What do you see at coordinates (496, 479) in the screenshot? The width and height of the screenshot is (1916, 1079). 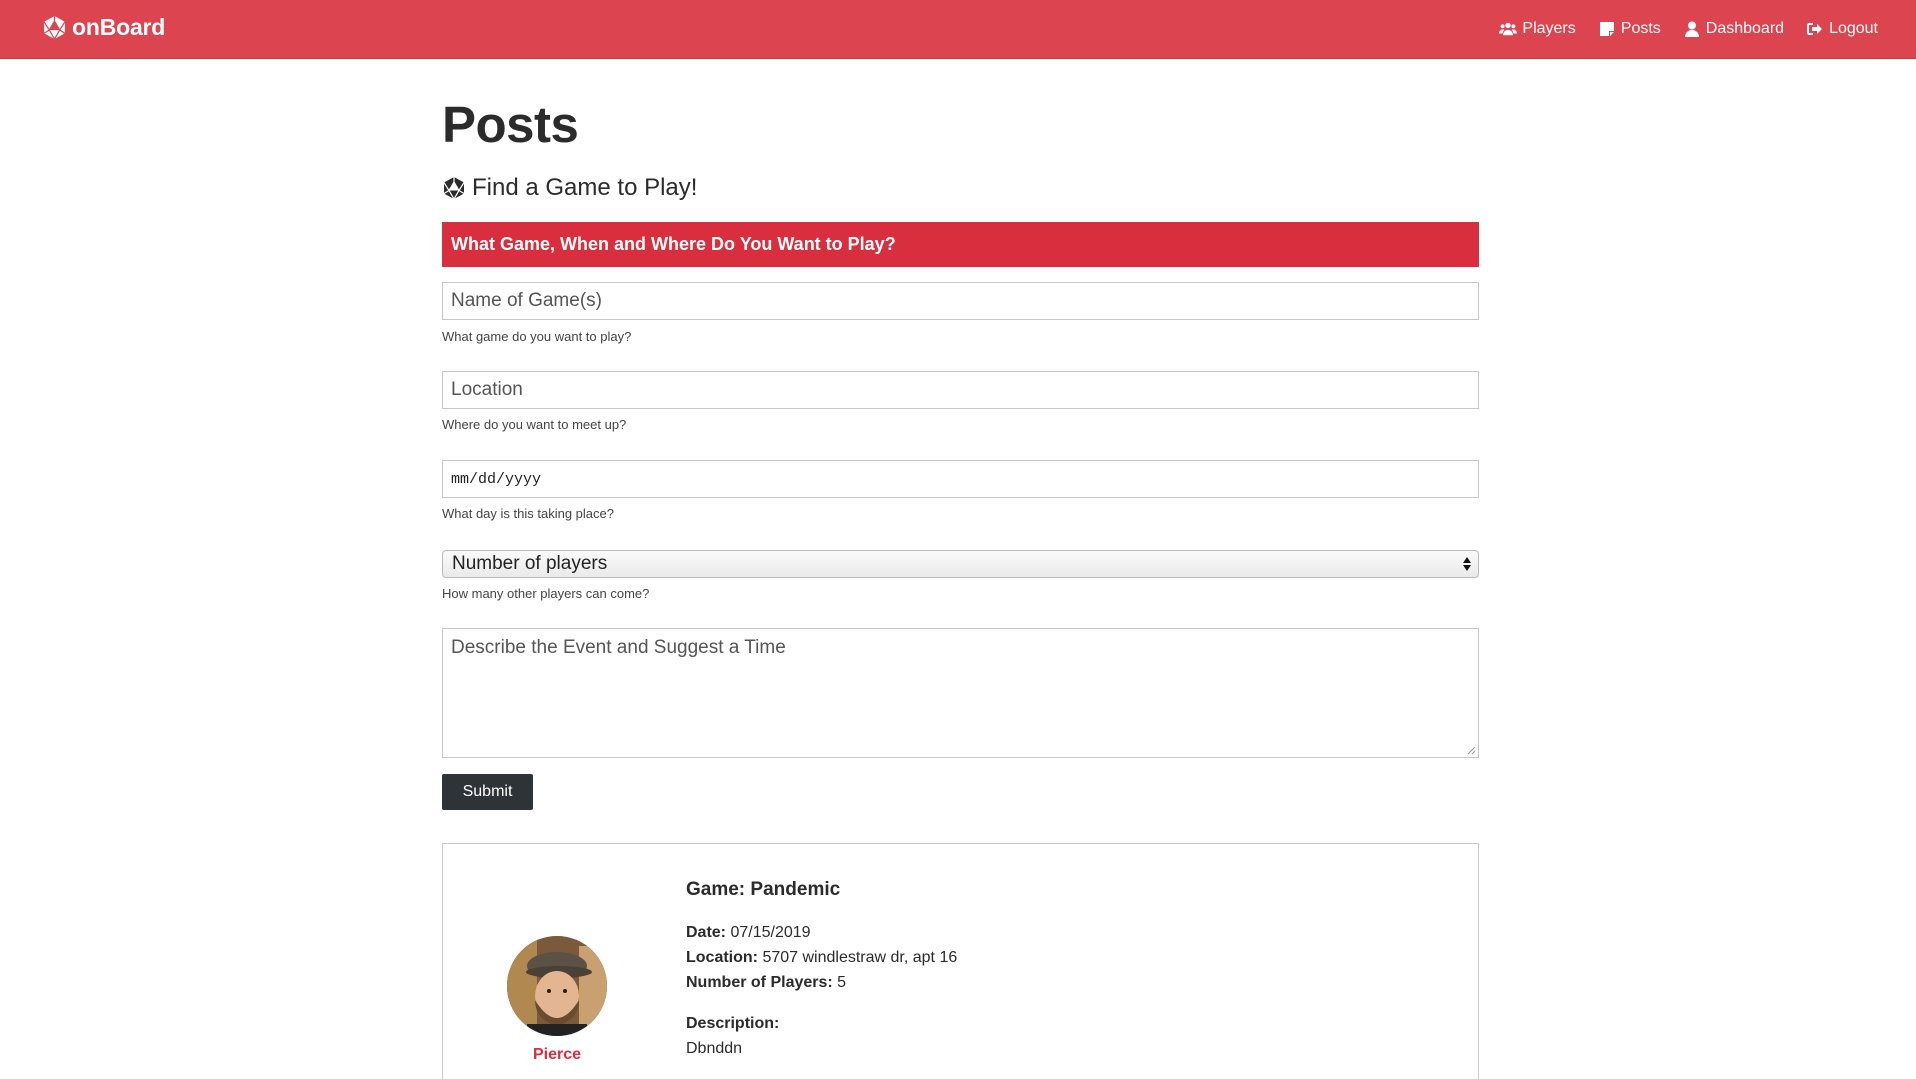 I see `date-placeholder: mm/dd/yyyy` at bounding box center [496, 479].